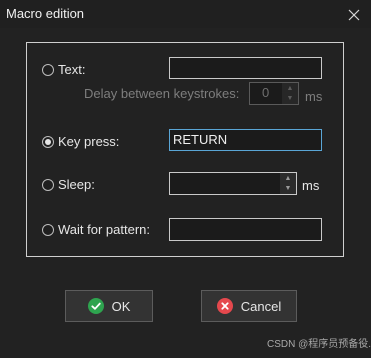 This screenshot has height=358, width=371. Describe the element at coordinates (233, 183) in the screenshot. I see `sleep-input` at that location.